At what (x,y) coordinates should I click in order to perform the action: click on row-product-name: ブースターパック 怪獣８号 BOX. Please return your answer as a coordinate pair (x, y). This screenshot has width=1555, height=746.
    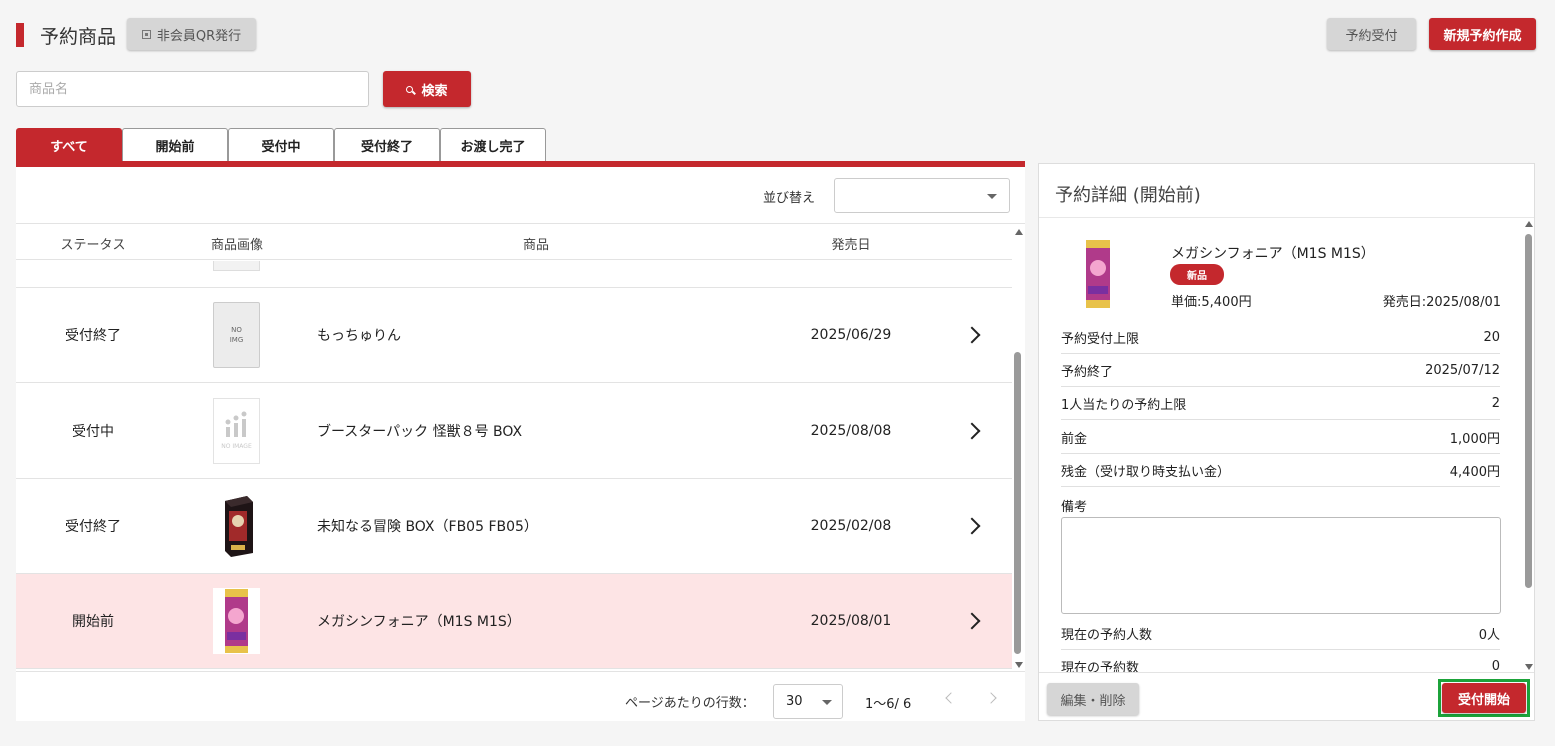
    Looking at the image, I should click on (420, 432).